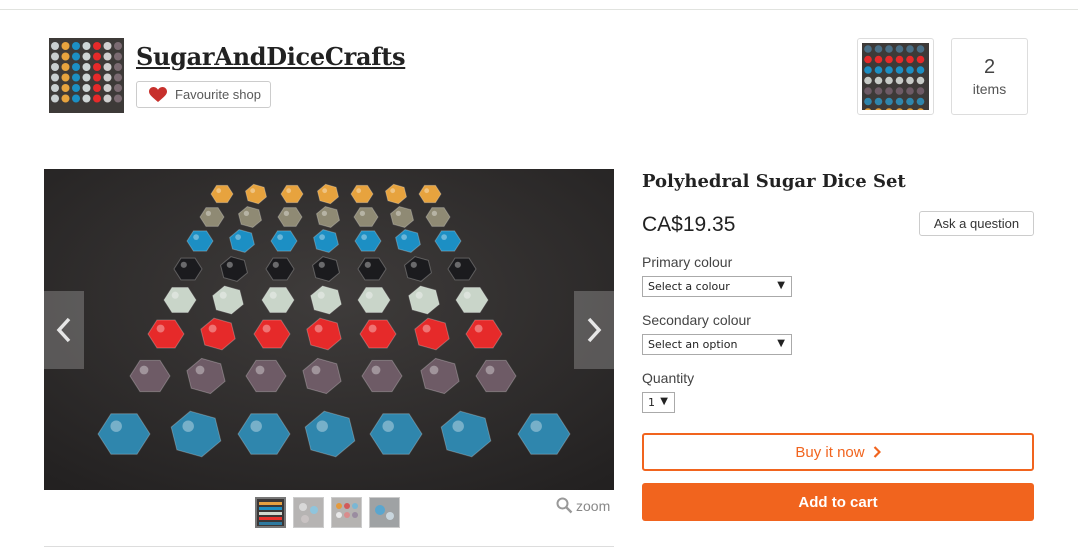 The width and height of the screenshot is (1078, 551). Describe the element at coordinates (976, 223) in the screenshot. I see `ask-question-button: Ask a question` at that location.